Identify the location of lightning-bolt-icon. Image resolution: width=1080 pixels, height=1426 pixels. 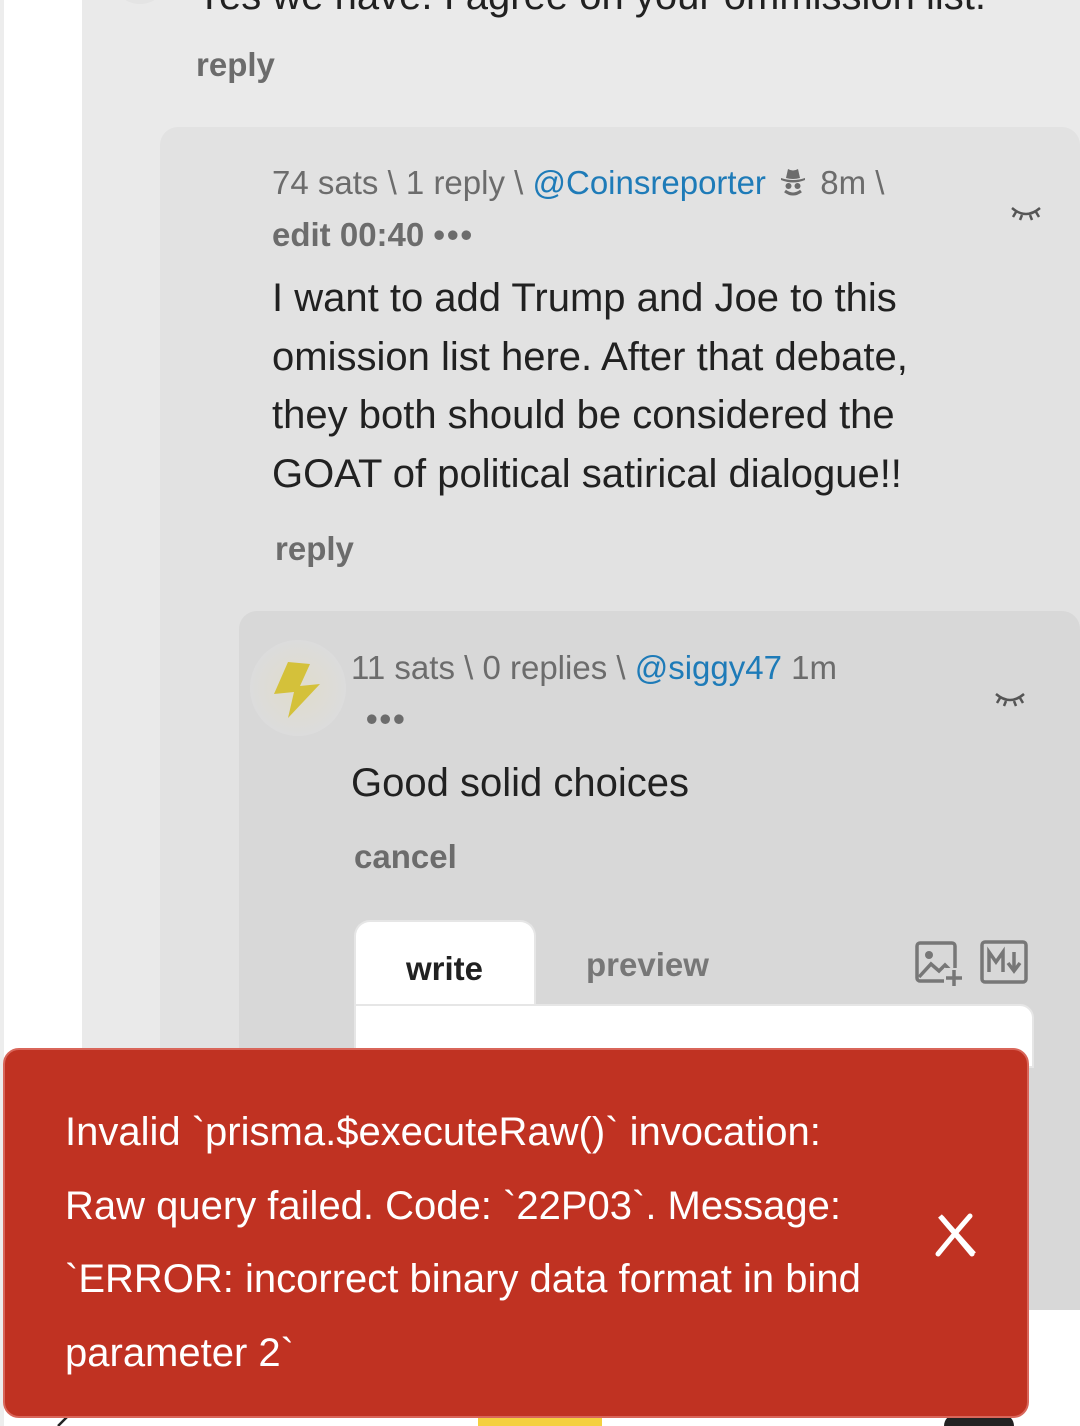
(297, 690).